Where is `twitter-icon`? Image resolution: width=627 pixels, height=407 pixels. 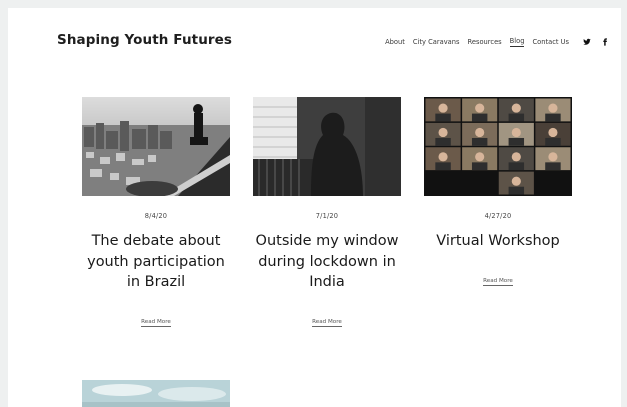
twitter-icon is located at coordinates (587, 42).